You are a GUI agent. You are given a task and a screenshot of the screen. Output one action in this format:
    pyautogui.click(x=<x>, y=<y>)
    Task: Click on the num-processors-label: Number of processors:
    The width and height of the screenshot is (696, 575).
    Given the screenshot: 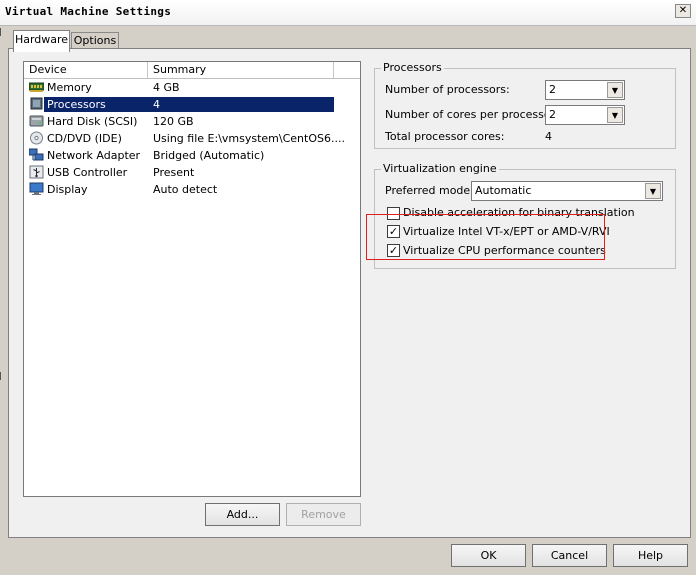 What is the action you would take?
    pyautogui.click(x=447, y=89)
    